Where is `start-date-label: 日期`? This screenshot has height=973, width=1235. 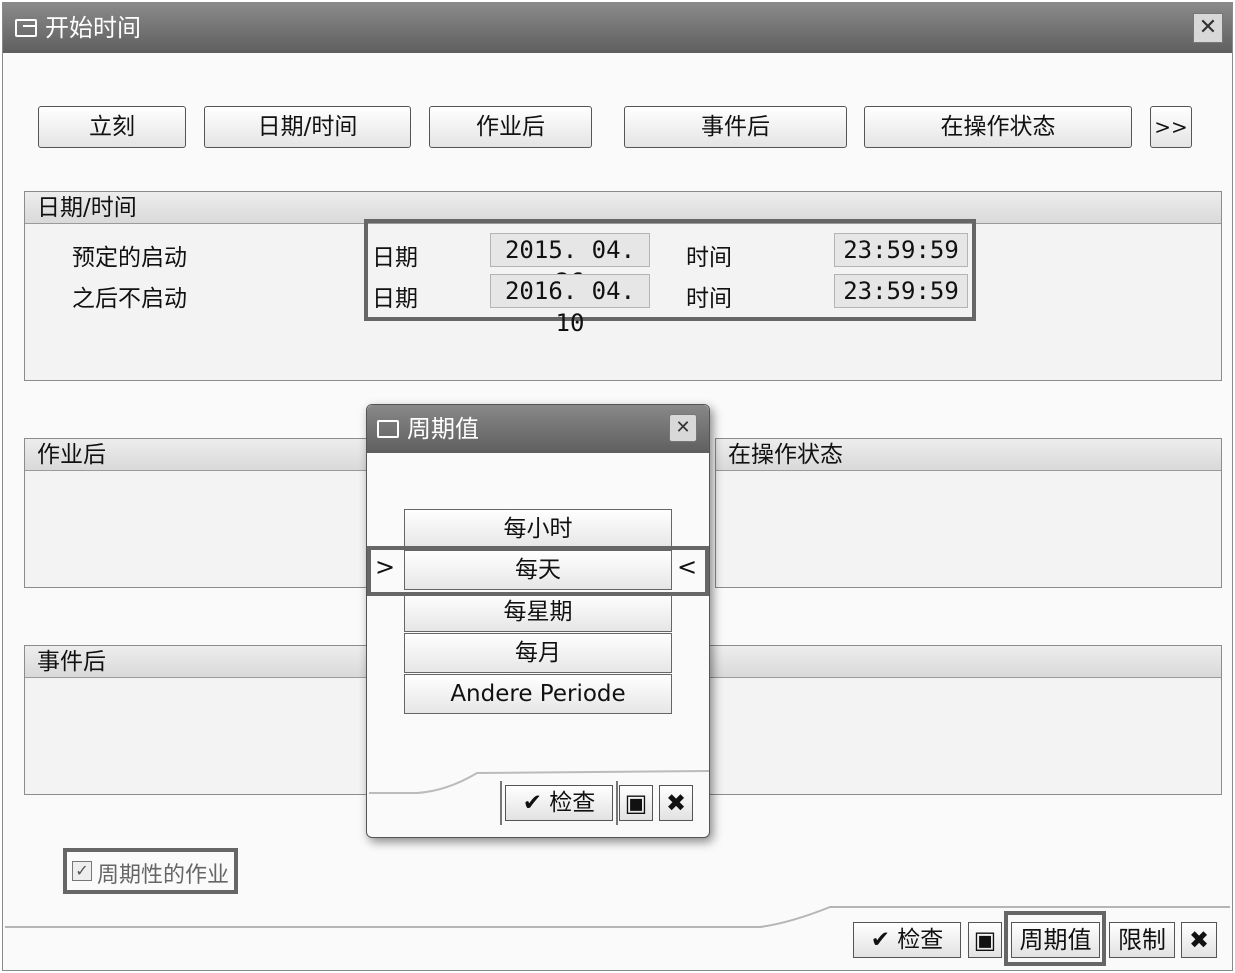 start-date-label: 日期 is located at coordinates (395, 258).